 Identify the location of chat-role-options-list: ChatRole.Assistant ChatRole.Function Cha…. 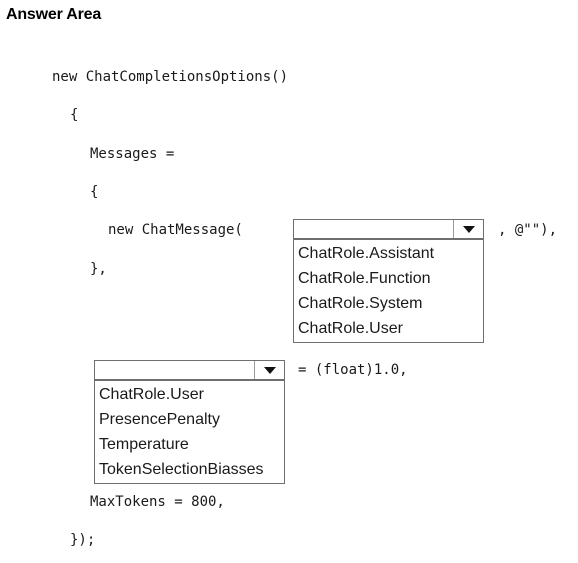
(388, 291).